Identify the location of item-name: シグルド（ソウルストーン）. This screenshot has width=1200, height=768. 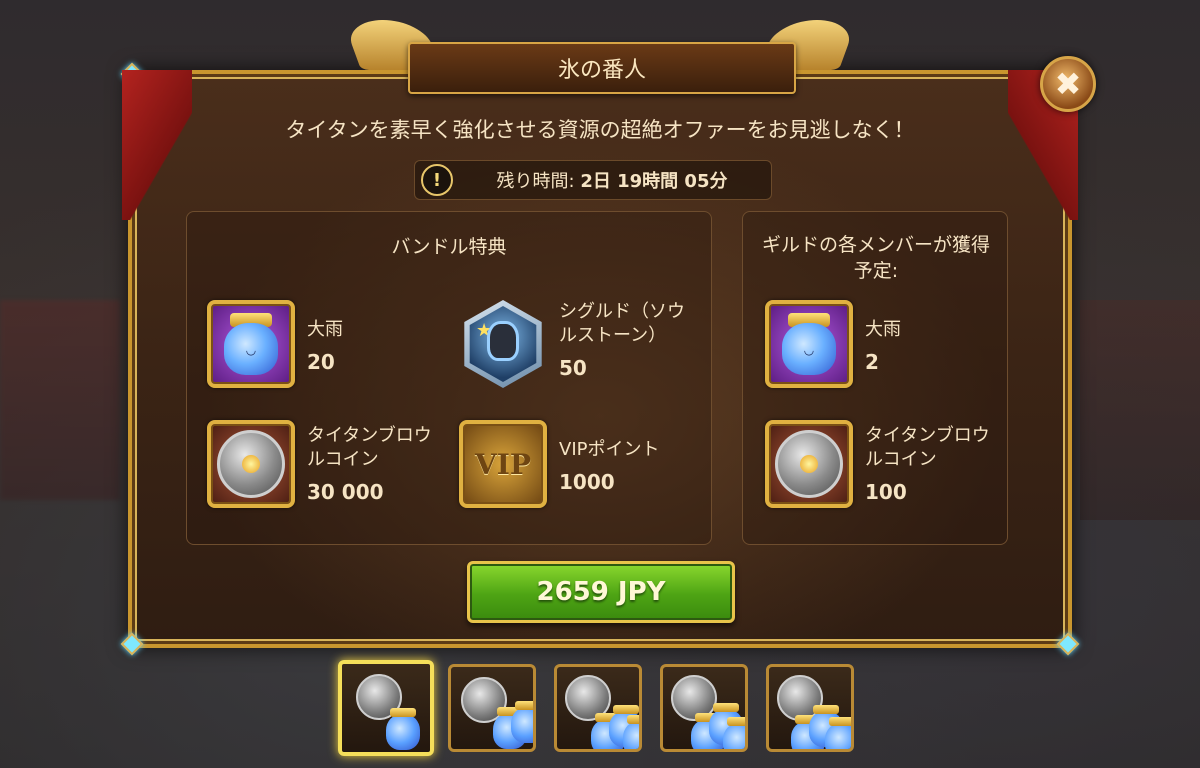
(622, 323).